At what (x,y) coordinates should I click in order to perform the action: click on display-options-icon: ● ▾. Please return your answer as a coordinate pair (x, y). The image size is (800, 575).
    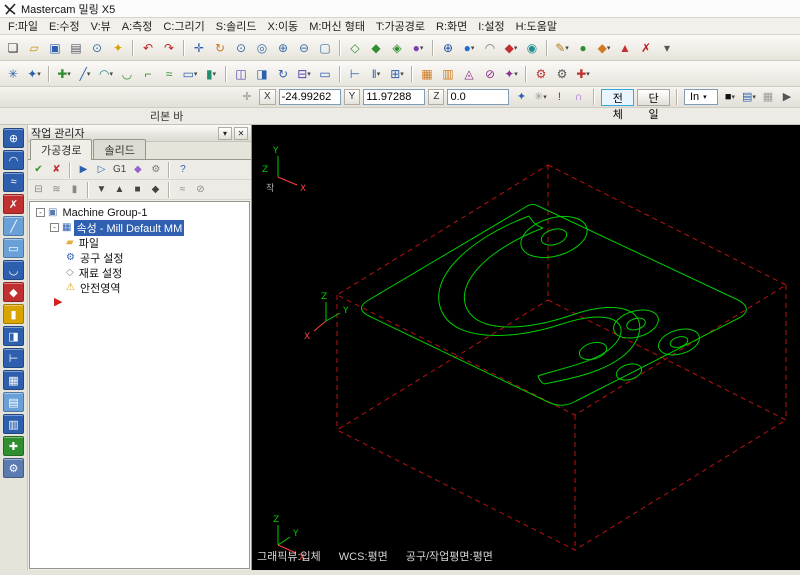
    Looking at the image, I should click on (418, 48).